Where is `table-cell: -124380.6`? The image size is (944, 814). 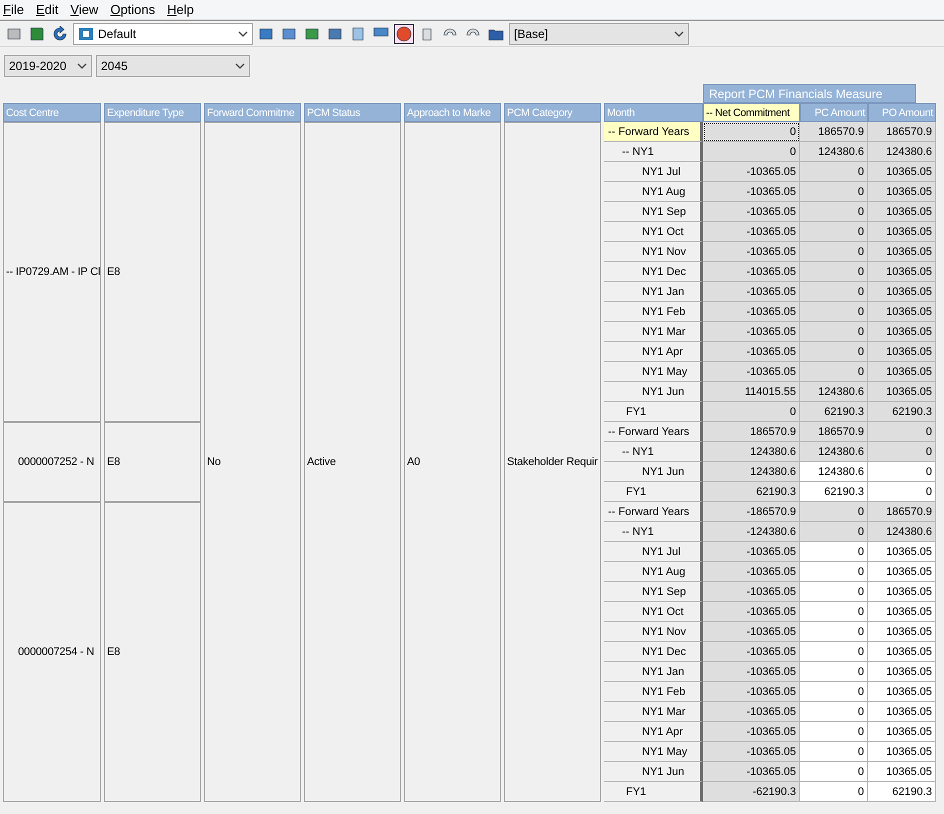
table-cell: -124380.6 is located at coordinates (751, 532).